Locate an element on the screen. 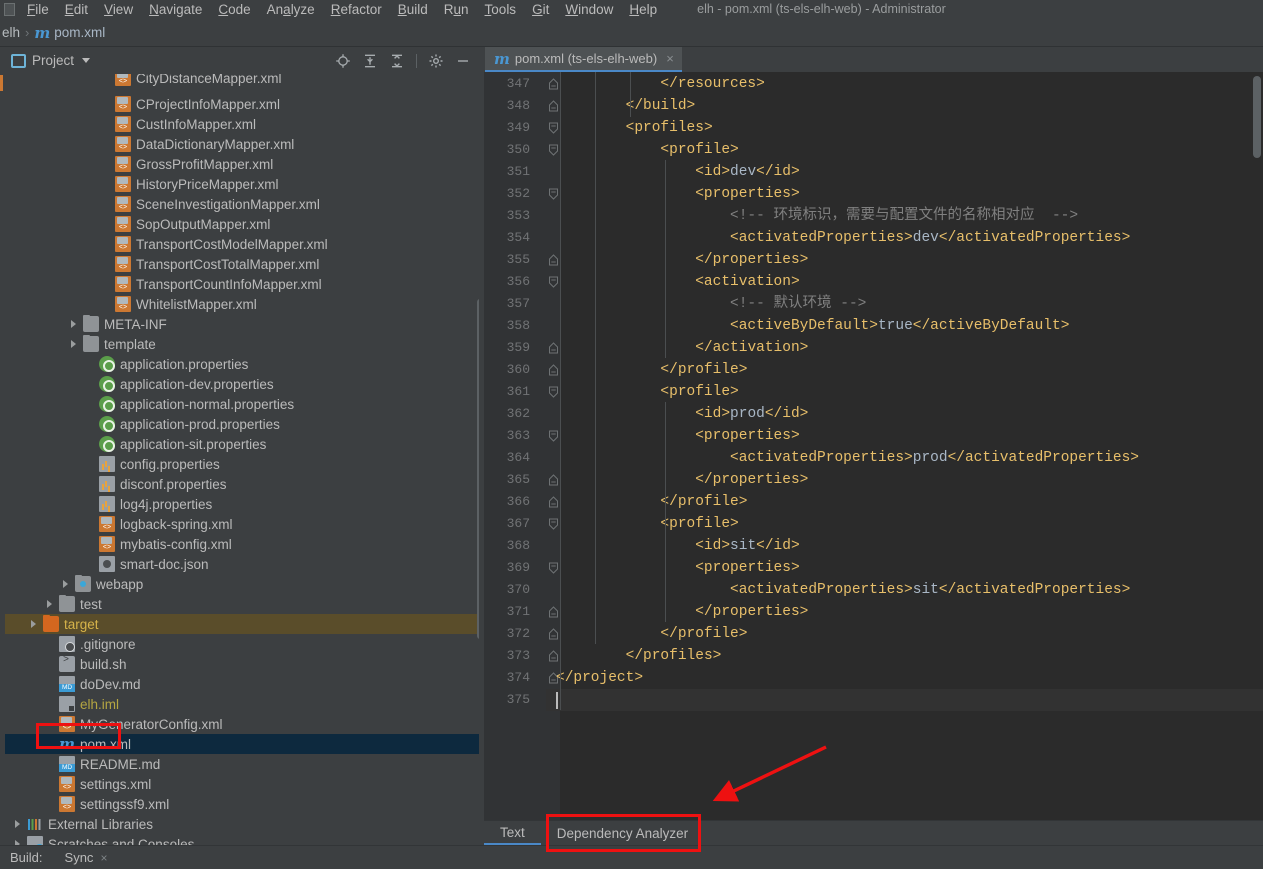 This screenshot has height=869, width=1263. tree-row: settingssf9.xml is located at coordinates (242, 804).